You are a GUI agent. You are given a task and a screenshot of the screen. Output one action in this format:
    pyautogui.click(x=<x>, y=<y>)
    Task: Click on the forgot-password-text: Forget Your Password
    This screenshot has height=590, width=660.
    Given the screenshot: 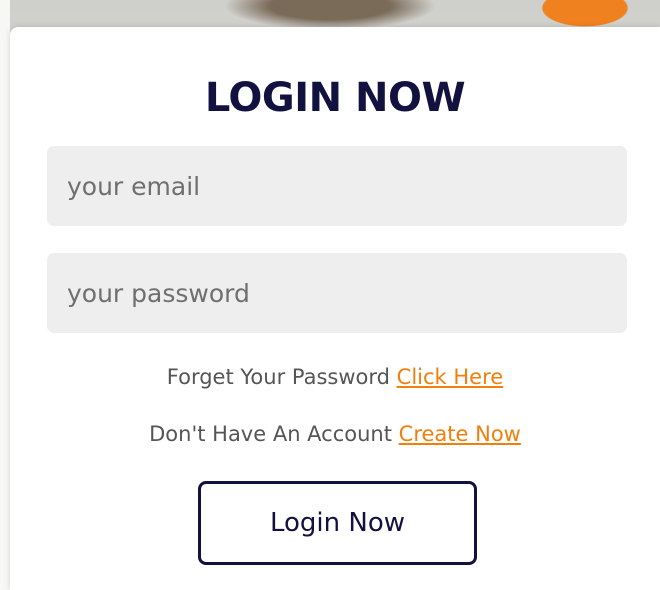 What is the action you would take?
    pyautogui.click(x=278, y=377)
    